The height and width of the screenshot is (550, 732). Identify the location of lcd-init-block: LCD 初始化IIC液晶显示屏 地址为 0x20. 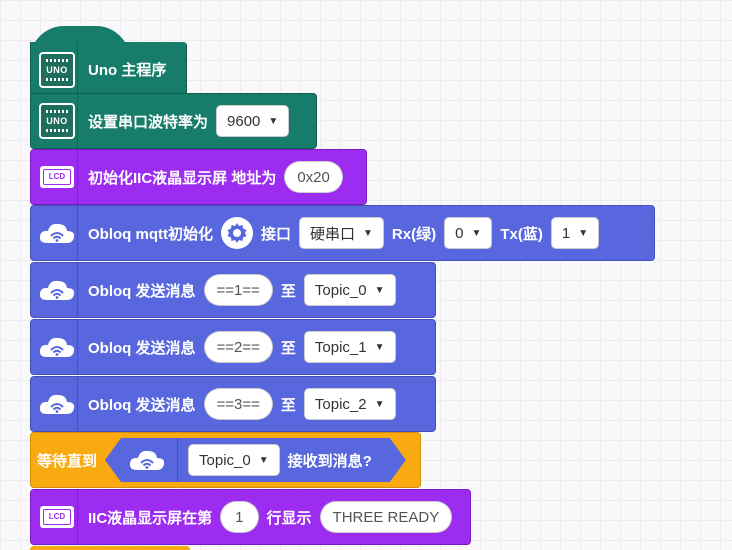
(198, 177).